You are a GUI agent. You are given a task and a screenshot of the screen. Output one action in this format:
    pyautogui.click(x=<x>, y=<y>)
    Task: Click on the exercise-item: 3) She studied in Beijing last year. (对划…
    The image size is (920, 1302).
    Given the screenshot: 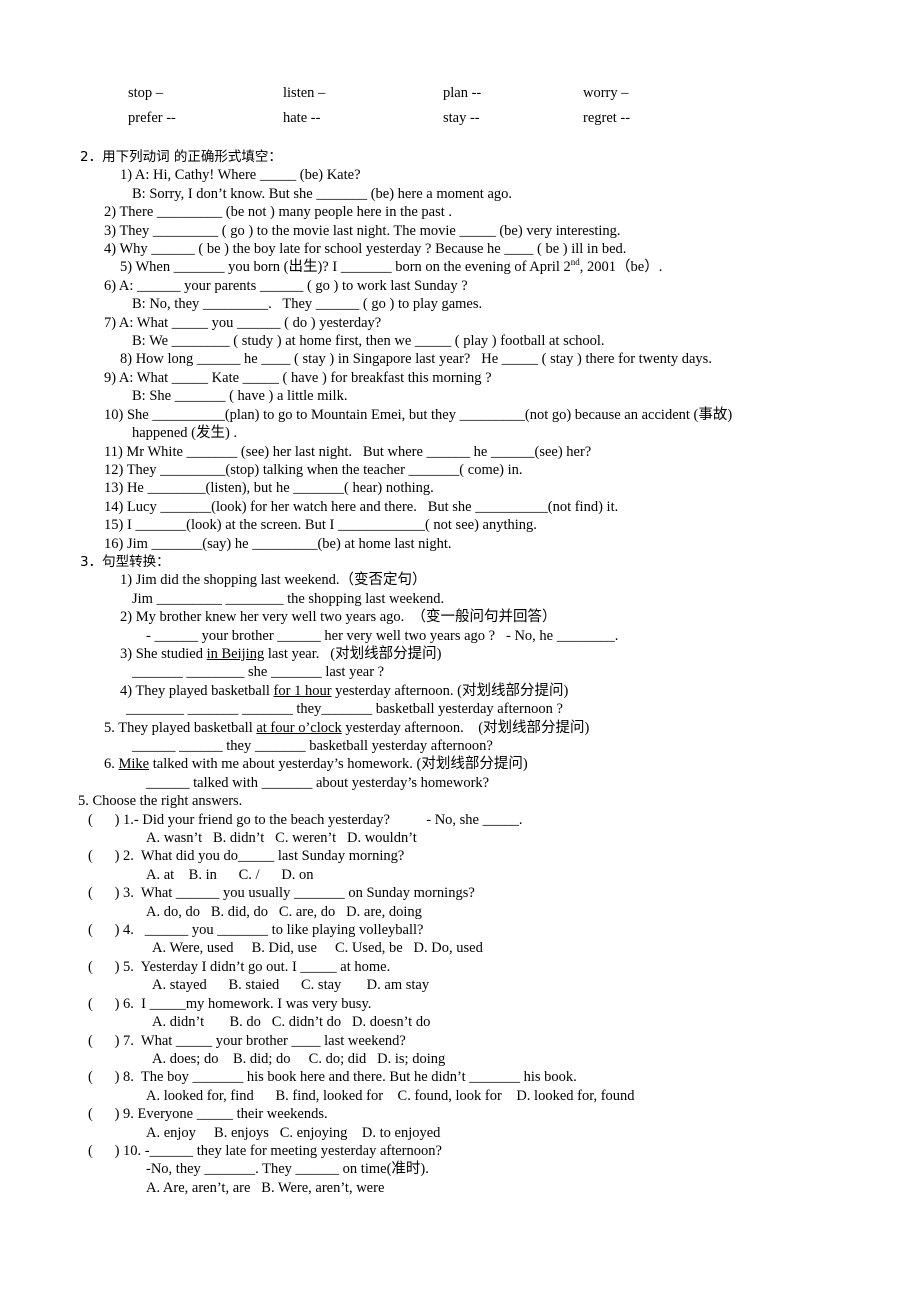 What is the action you would take?
    pyautogui.click(x=460, y=654)
    